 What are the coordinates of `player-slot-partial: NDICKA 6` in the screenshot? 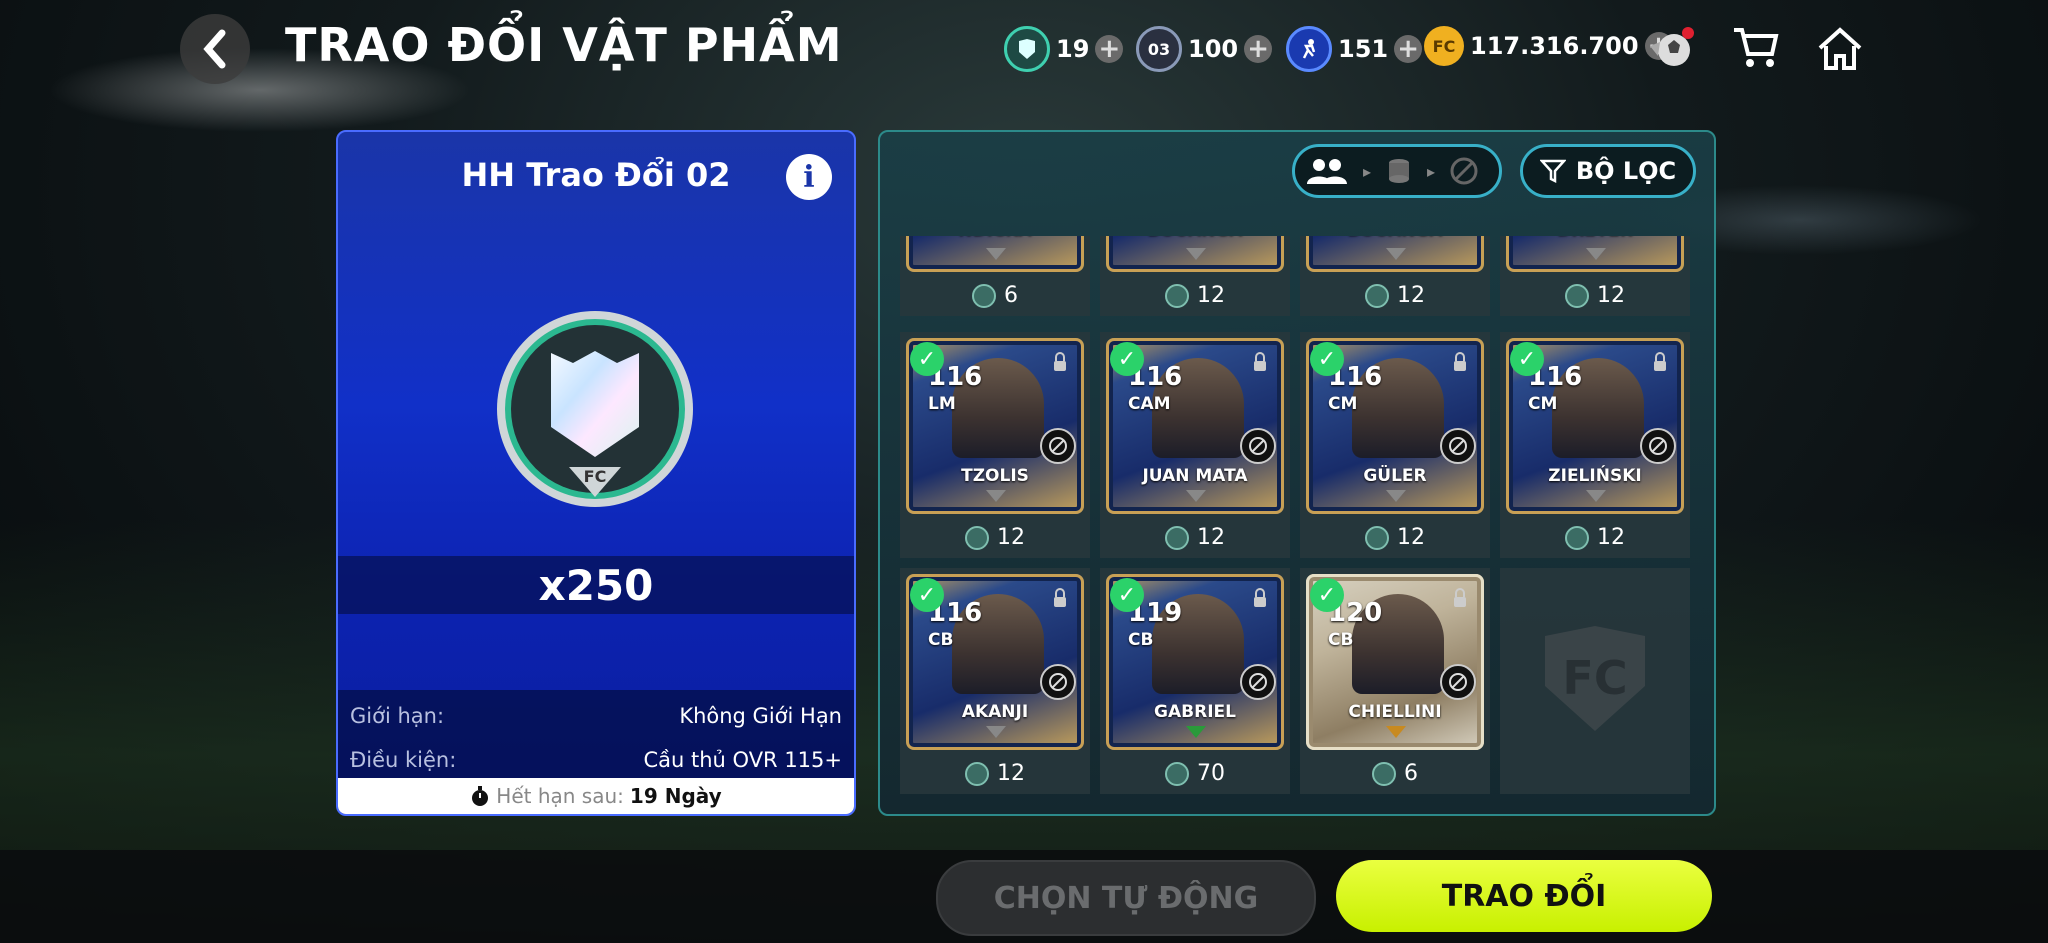 It's located at (995, 276).